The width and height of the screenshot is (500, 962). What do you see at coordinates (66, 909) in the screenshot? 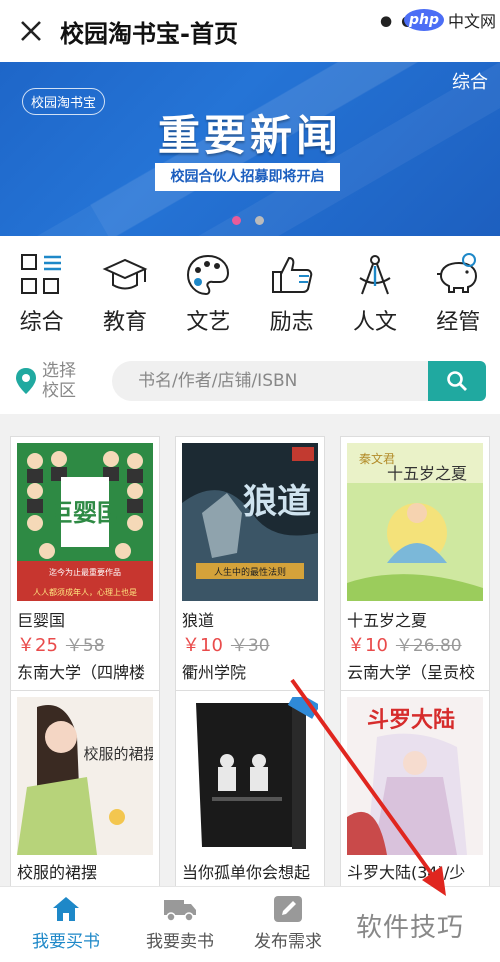
I see `home-icon` at bounding box center [66, 909].